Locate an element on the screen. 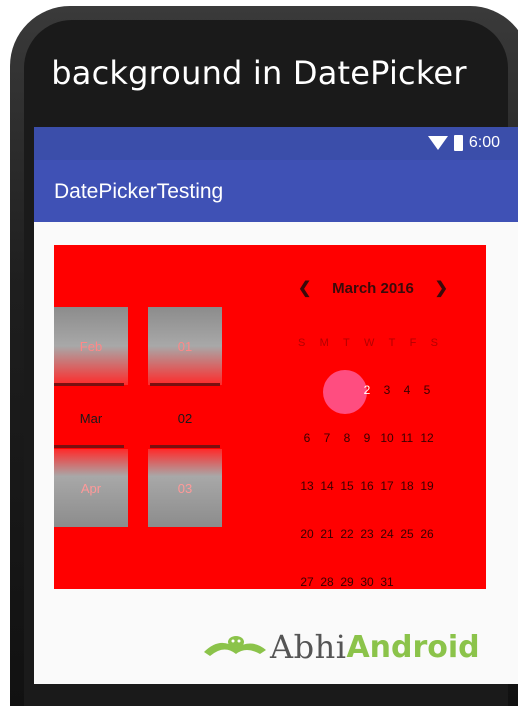  calendar-day: 2 is located at coordinates (367, 390).